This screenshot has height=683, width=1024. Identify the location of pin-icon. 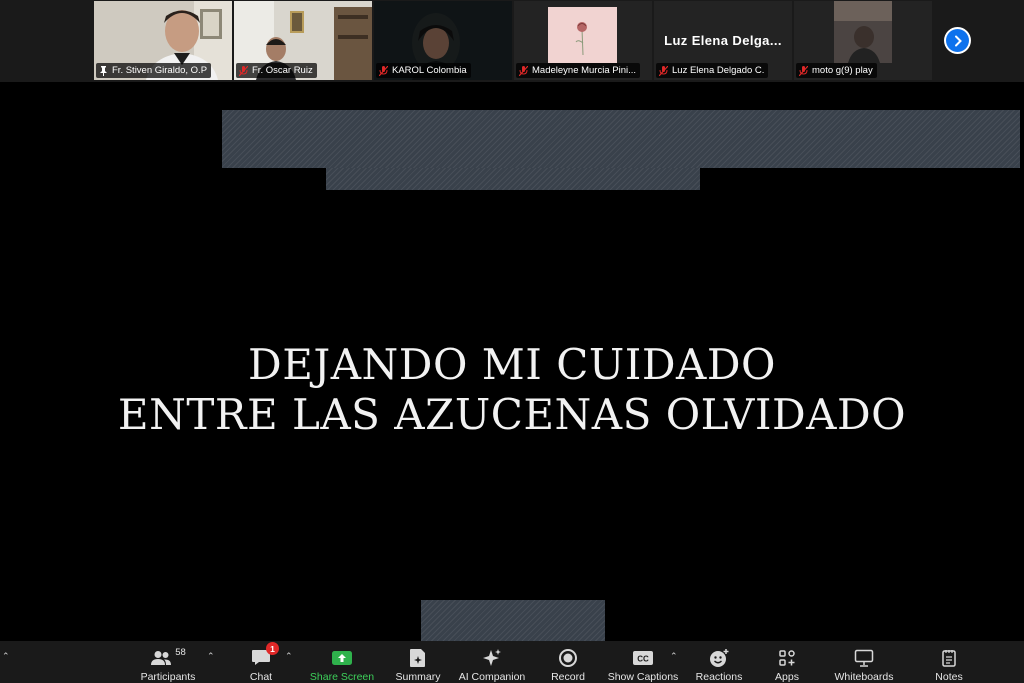
(103, 70).